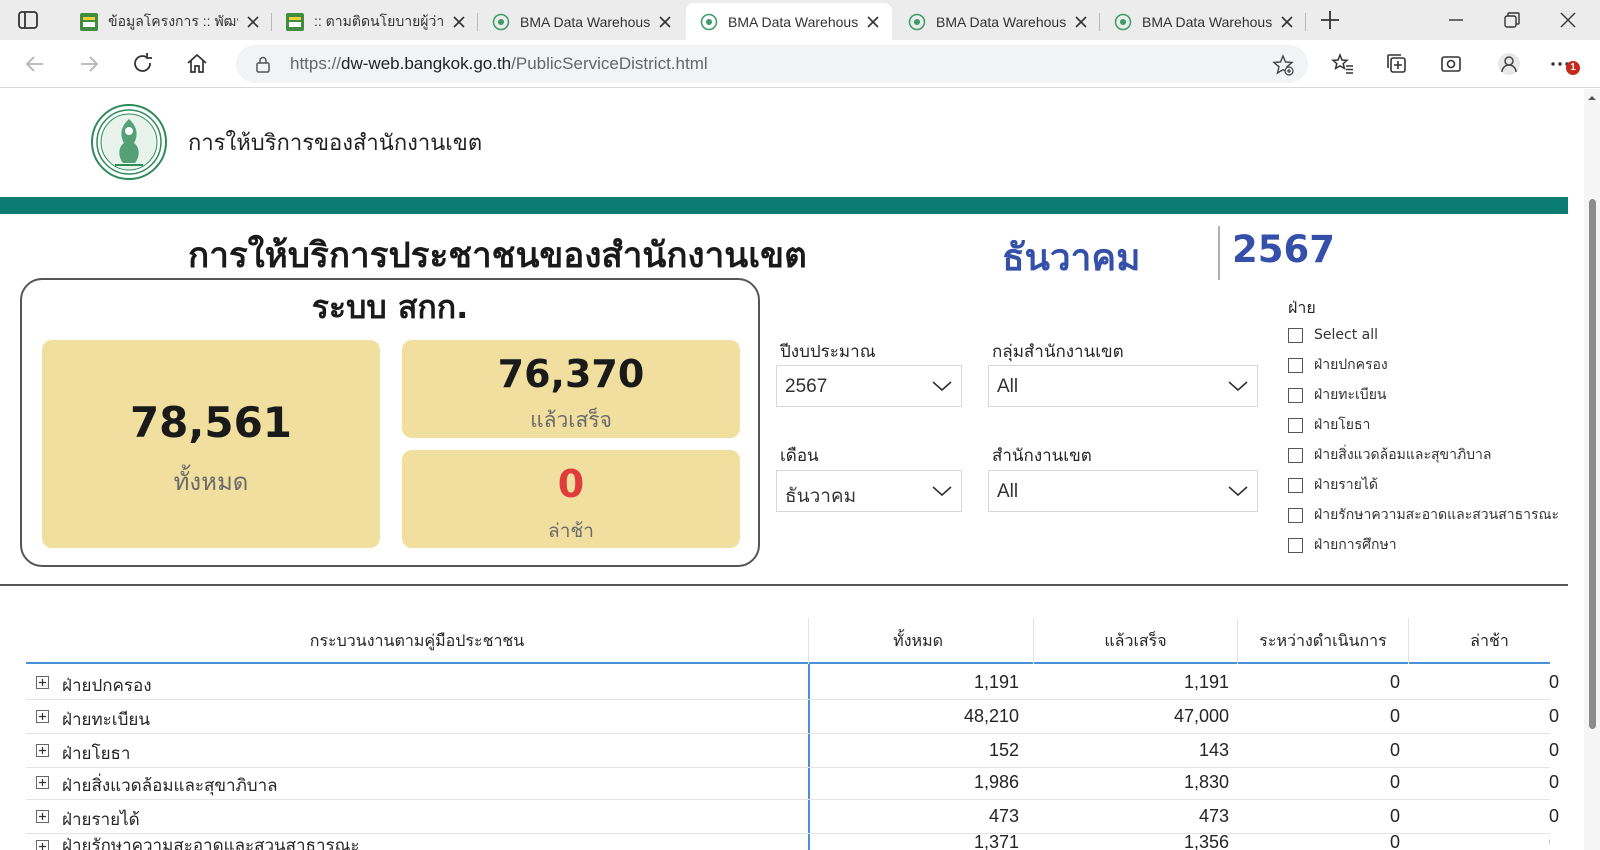 Image resolution: width=1600 pixels, height=850 pixels. I want to click on row-process-name: ฝ่ายโยธา, so click(96, 754).